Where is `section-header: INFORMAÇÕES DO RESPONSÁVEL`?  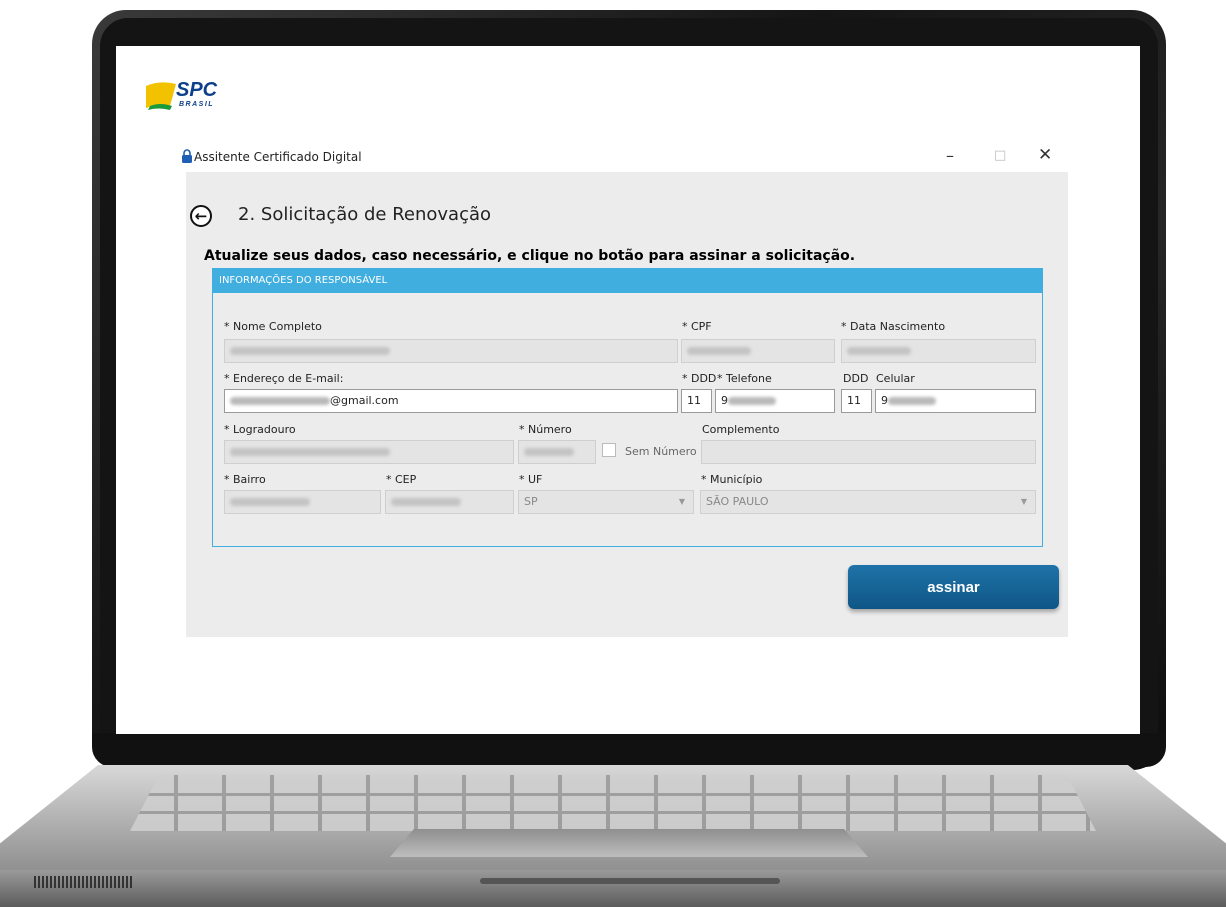 section-header: INFORMAÇÕES DO RESPONSÁVEL is located at coordinates (627, 281).